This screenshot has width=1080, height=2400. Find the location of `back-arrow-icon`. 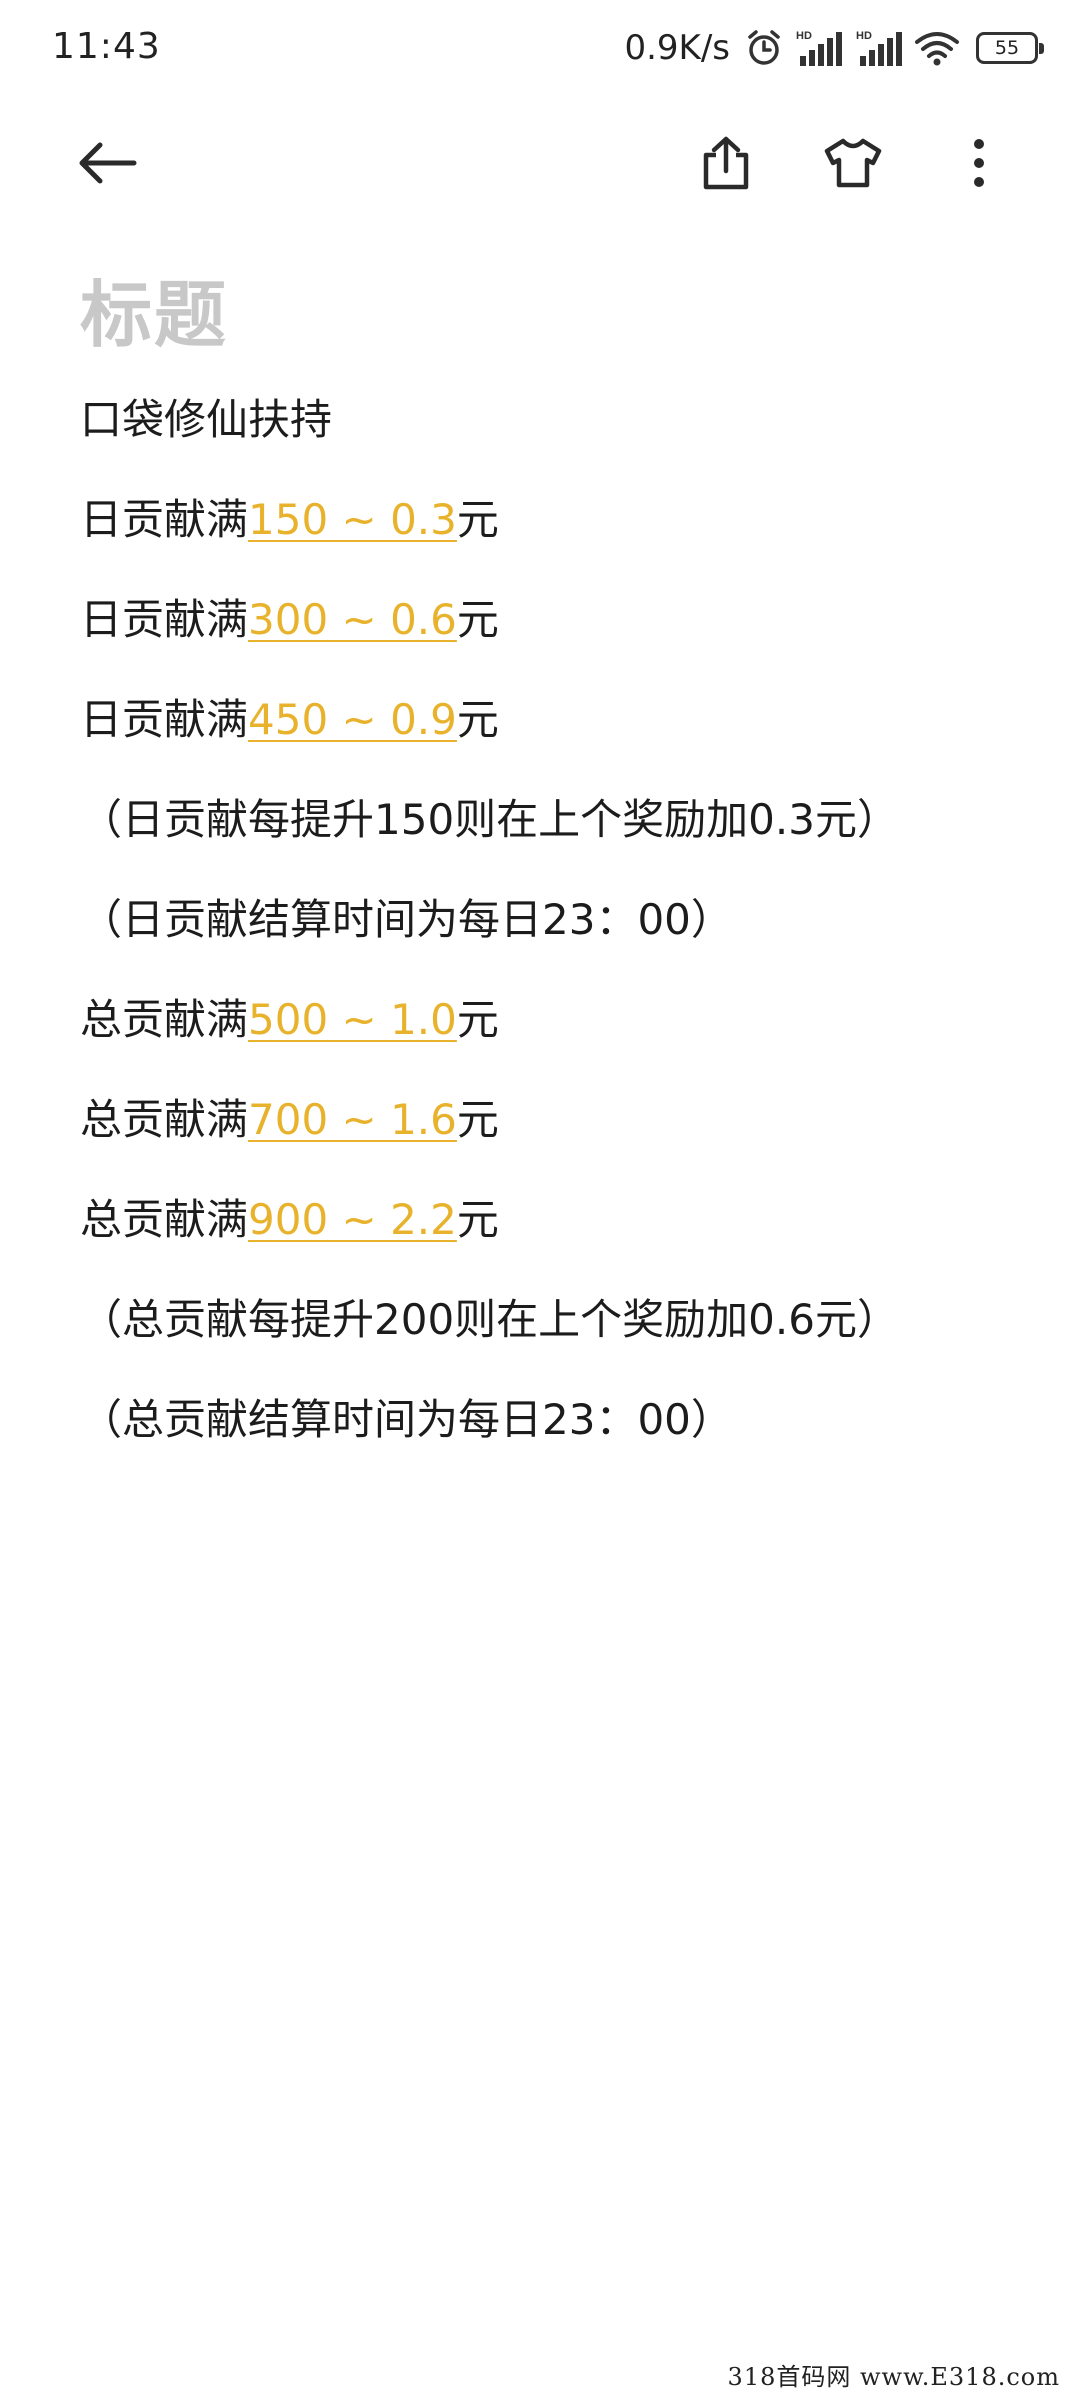

back-arrow-icon is located at coordinates (108, 163).